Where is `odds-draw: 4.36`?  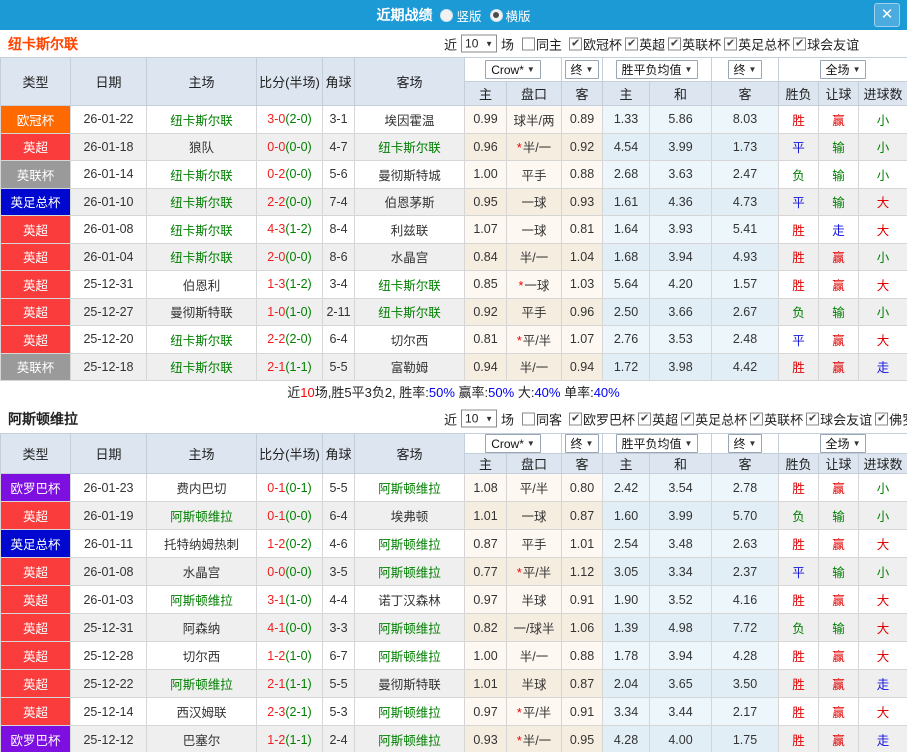 odds-draw: 4.36 is located at coordinates (680, 201).